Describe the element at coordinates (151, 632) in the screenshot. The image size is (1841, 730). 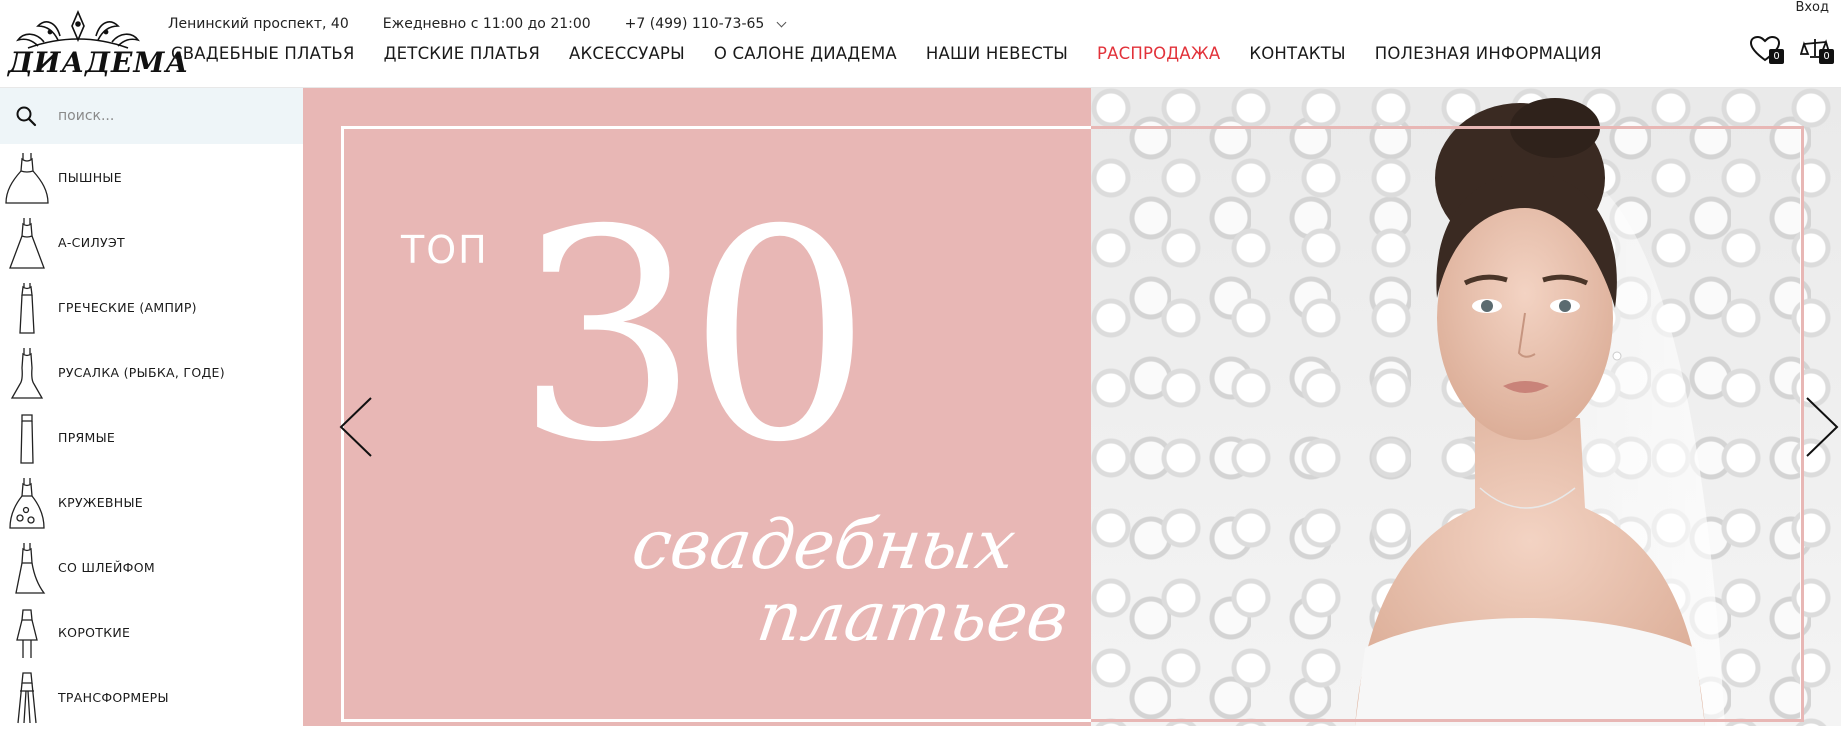
I see `category-item-short: КОРОТКИЕ` at that location.